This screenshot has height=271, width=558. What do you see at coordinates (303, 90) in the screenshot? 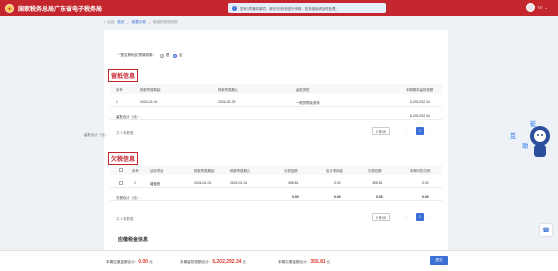
I see `col-header-type: 留抵类型` at bounding box center [303, 90].